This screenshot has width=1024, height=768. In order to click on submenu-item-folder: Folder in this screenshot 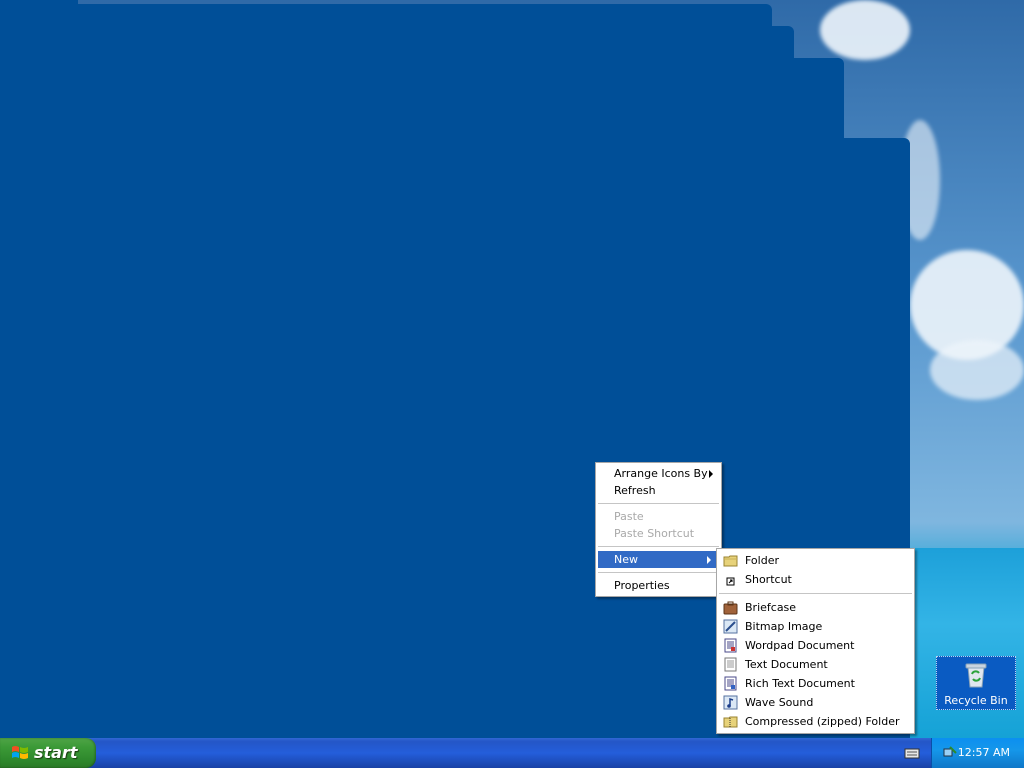, I will do `click(815, 560)`.